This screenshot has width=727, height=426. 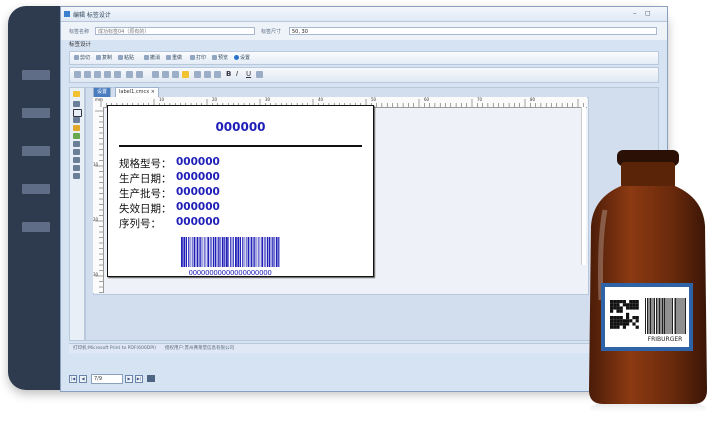 What do you see at coordinates (77, 113) in the screenshot?
I see `rectangle-tool-icon` at bounding box center [77, 113].